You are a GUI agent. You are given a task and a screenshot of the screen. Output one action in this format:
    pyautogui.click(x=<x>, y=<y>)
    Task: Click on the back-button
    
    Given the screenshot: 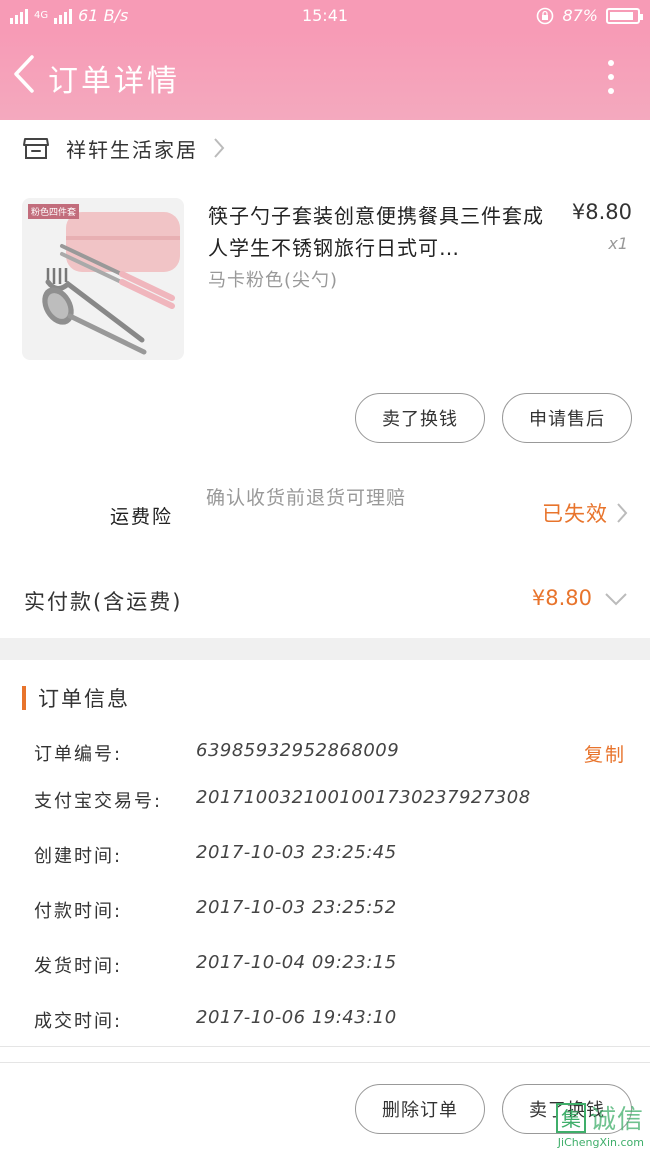 What is the action you would take?
    pyautogui.click(x=25, y=74)
    